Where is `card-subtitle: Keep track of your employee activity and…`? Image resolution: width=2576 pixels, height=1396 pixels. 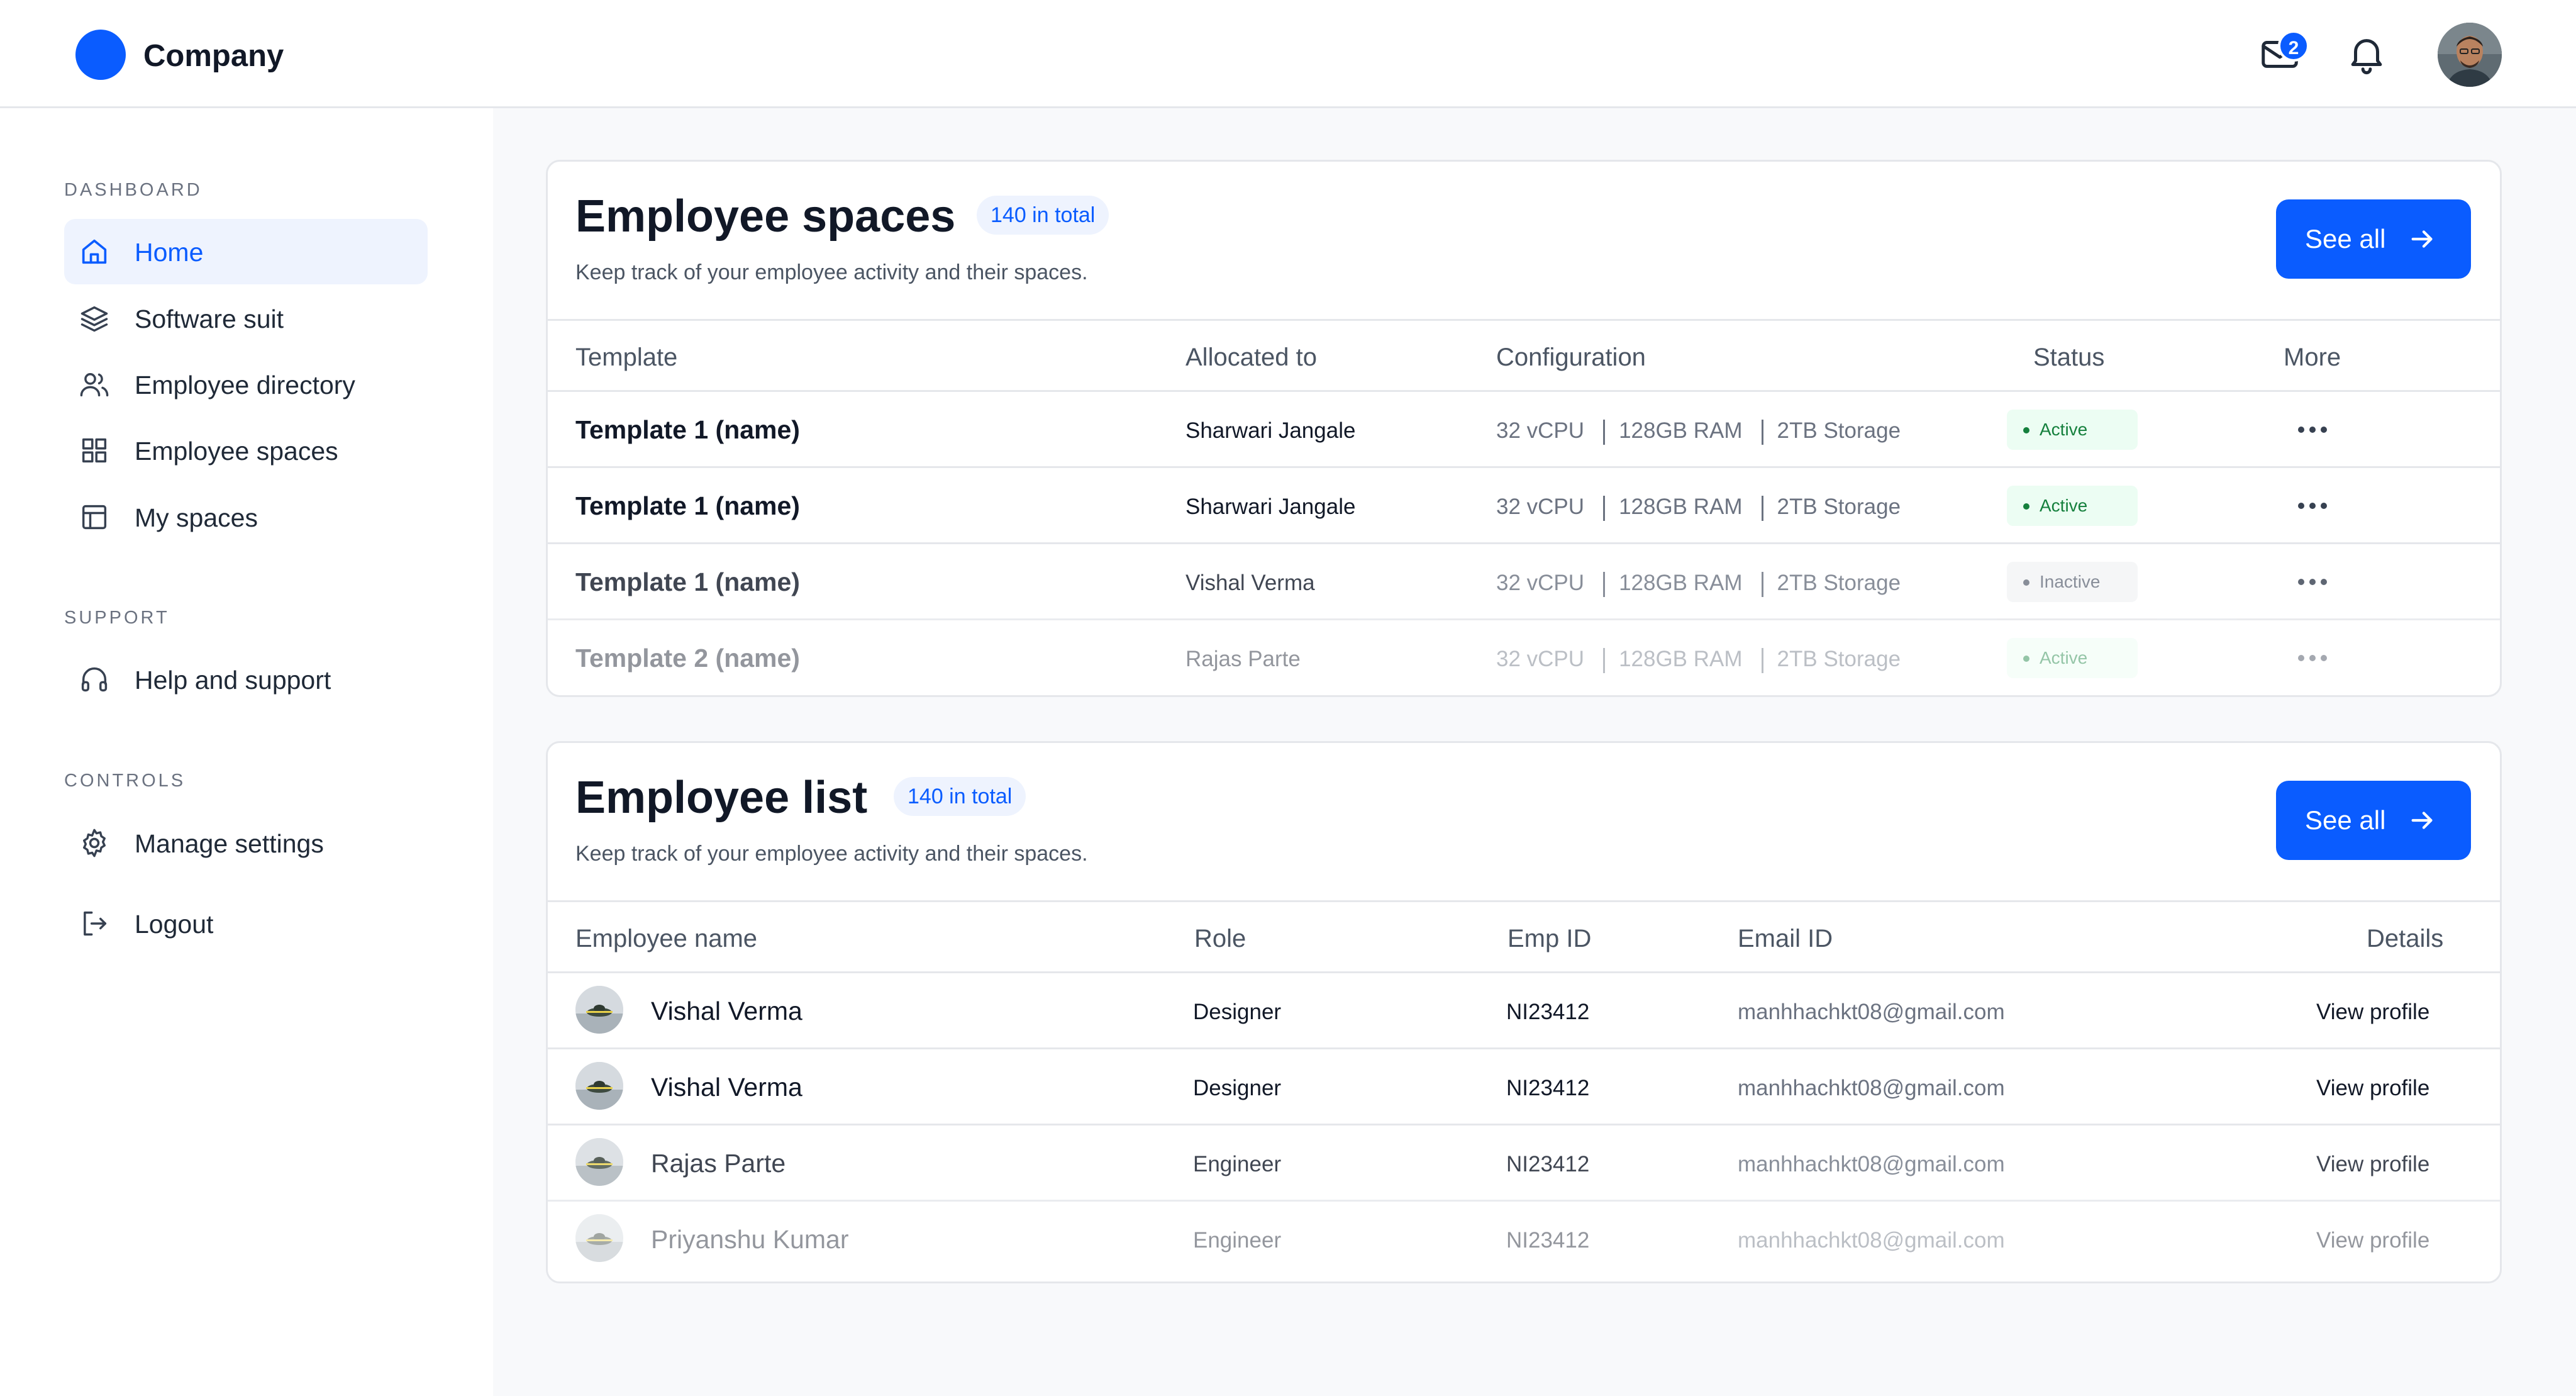
card-subtitle: Keep track of your employee activity and… is located at coordinates (831, 272).